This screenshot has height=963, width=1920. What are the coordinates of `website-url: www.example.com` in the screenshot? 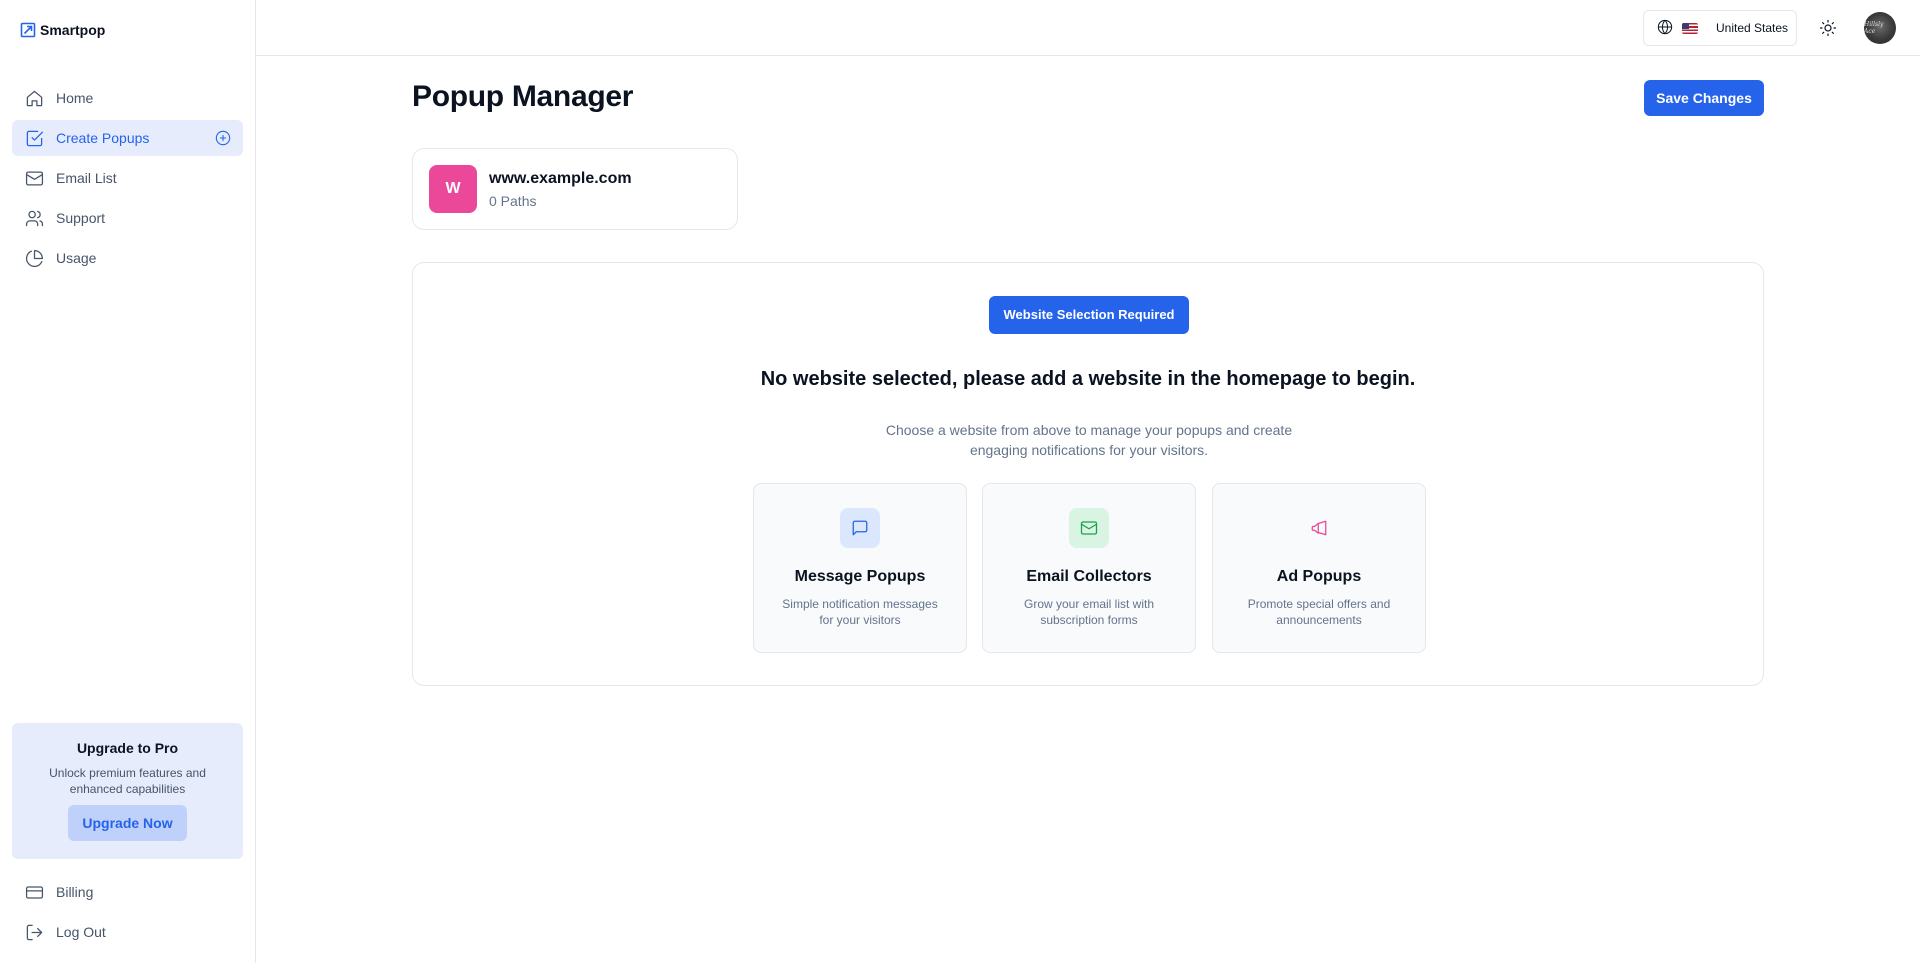 It's located at (560, 178).